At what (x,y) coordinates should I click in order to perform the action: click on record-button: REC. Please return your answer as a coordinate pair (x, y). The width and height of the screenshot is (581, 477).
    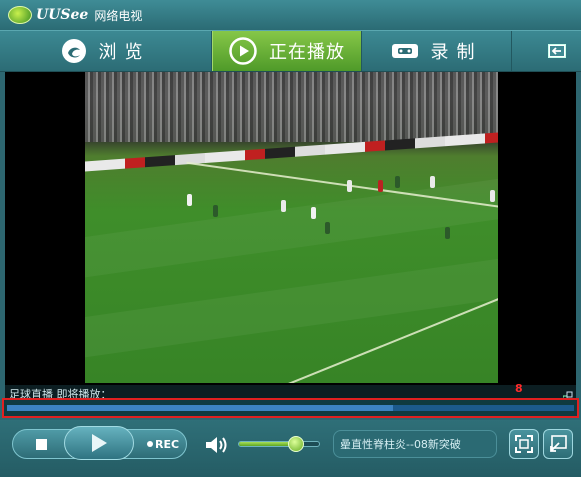
    Looking at the image, I should click on (163, 444).